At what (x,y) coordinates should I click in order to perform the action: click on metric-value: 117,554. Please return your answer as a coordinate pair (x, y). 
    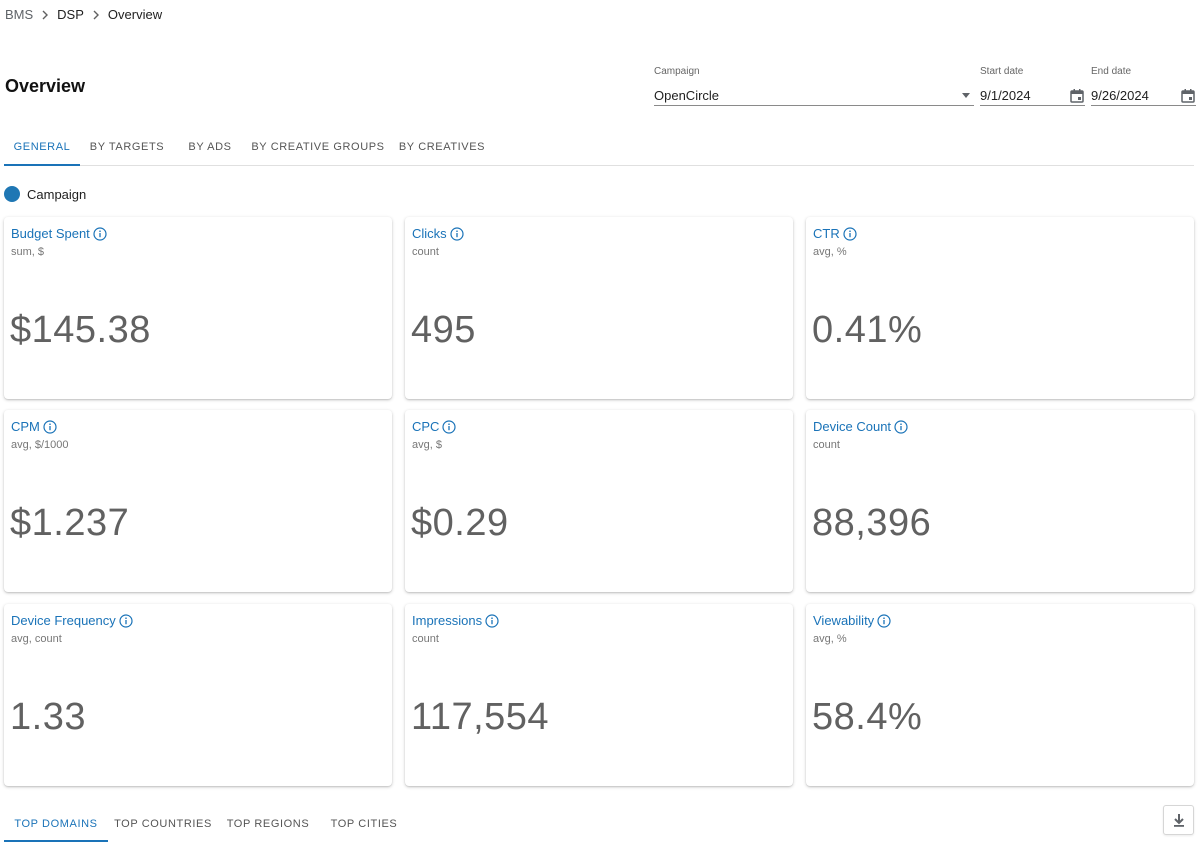
    Looking at the image, I should click on (480, 717).